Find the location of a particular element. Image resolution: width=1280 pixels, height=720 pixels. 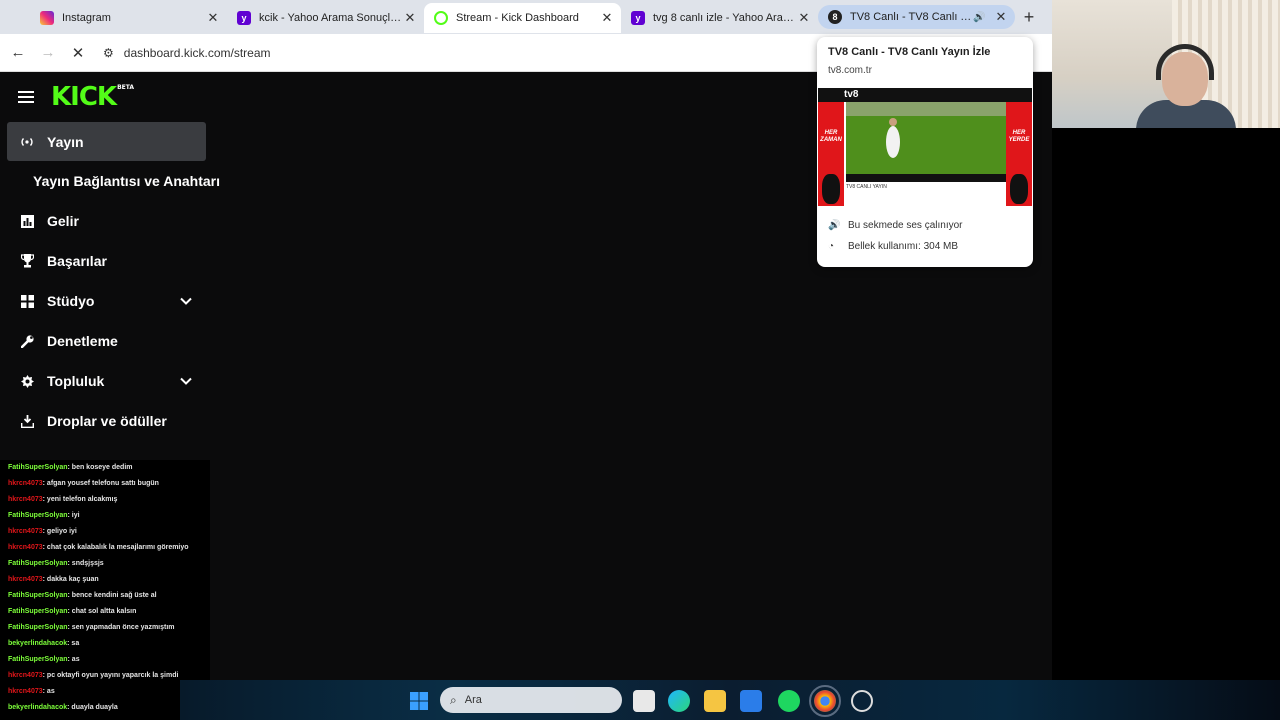

hamburger-menu-icon is located at coordinates (26, 97).